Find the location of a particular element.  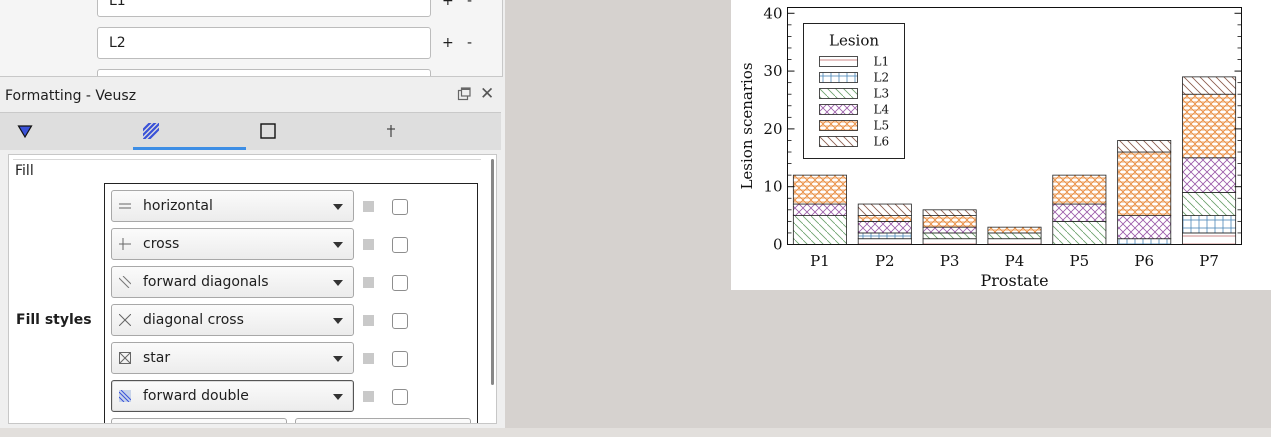

forward-diagonals-pattern-icon is located at coordinates (125, 282).